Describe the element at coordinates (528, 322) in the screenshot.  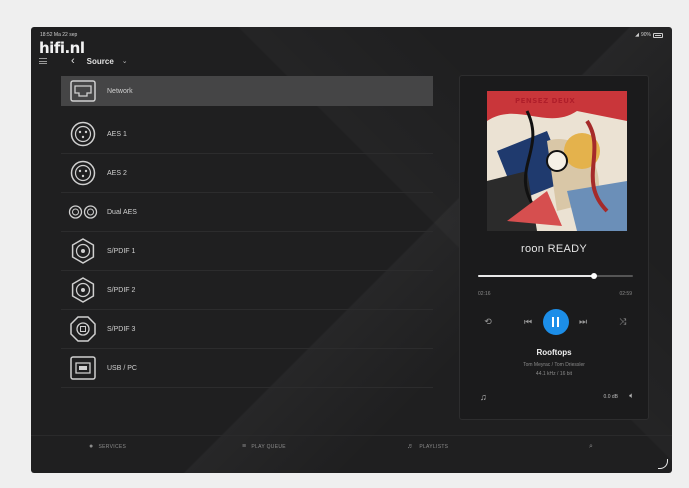
I see `previous-track-icon: ⏮` at that location.